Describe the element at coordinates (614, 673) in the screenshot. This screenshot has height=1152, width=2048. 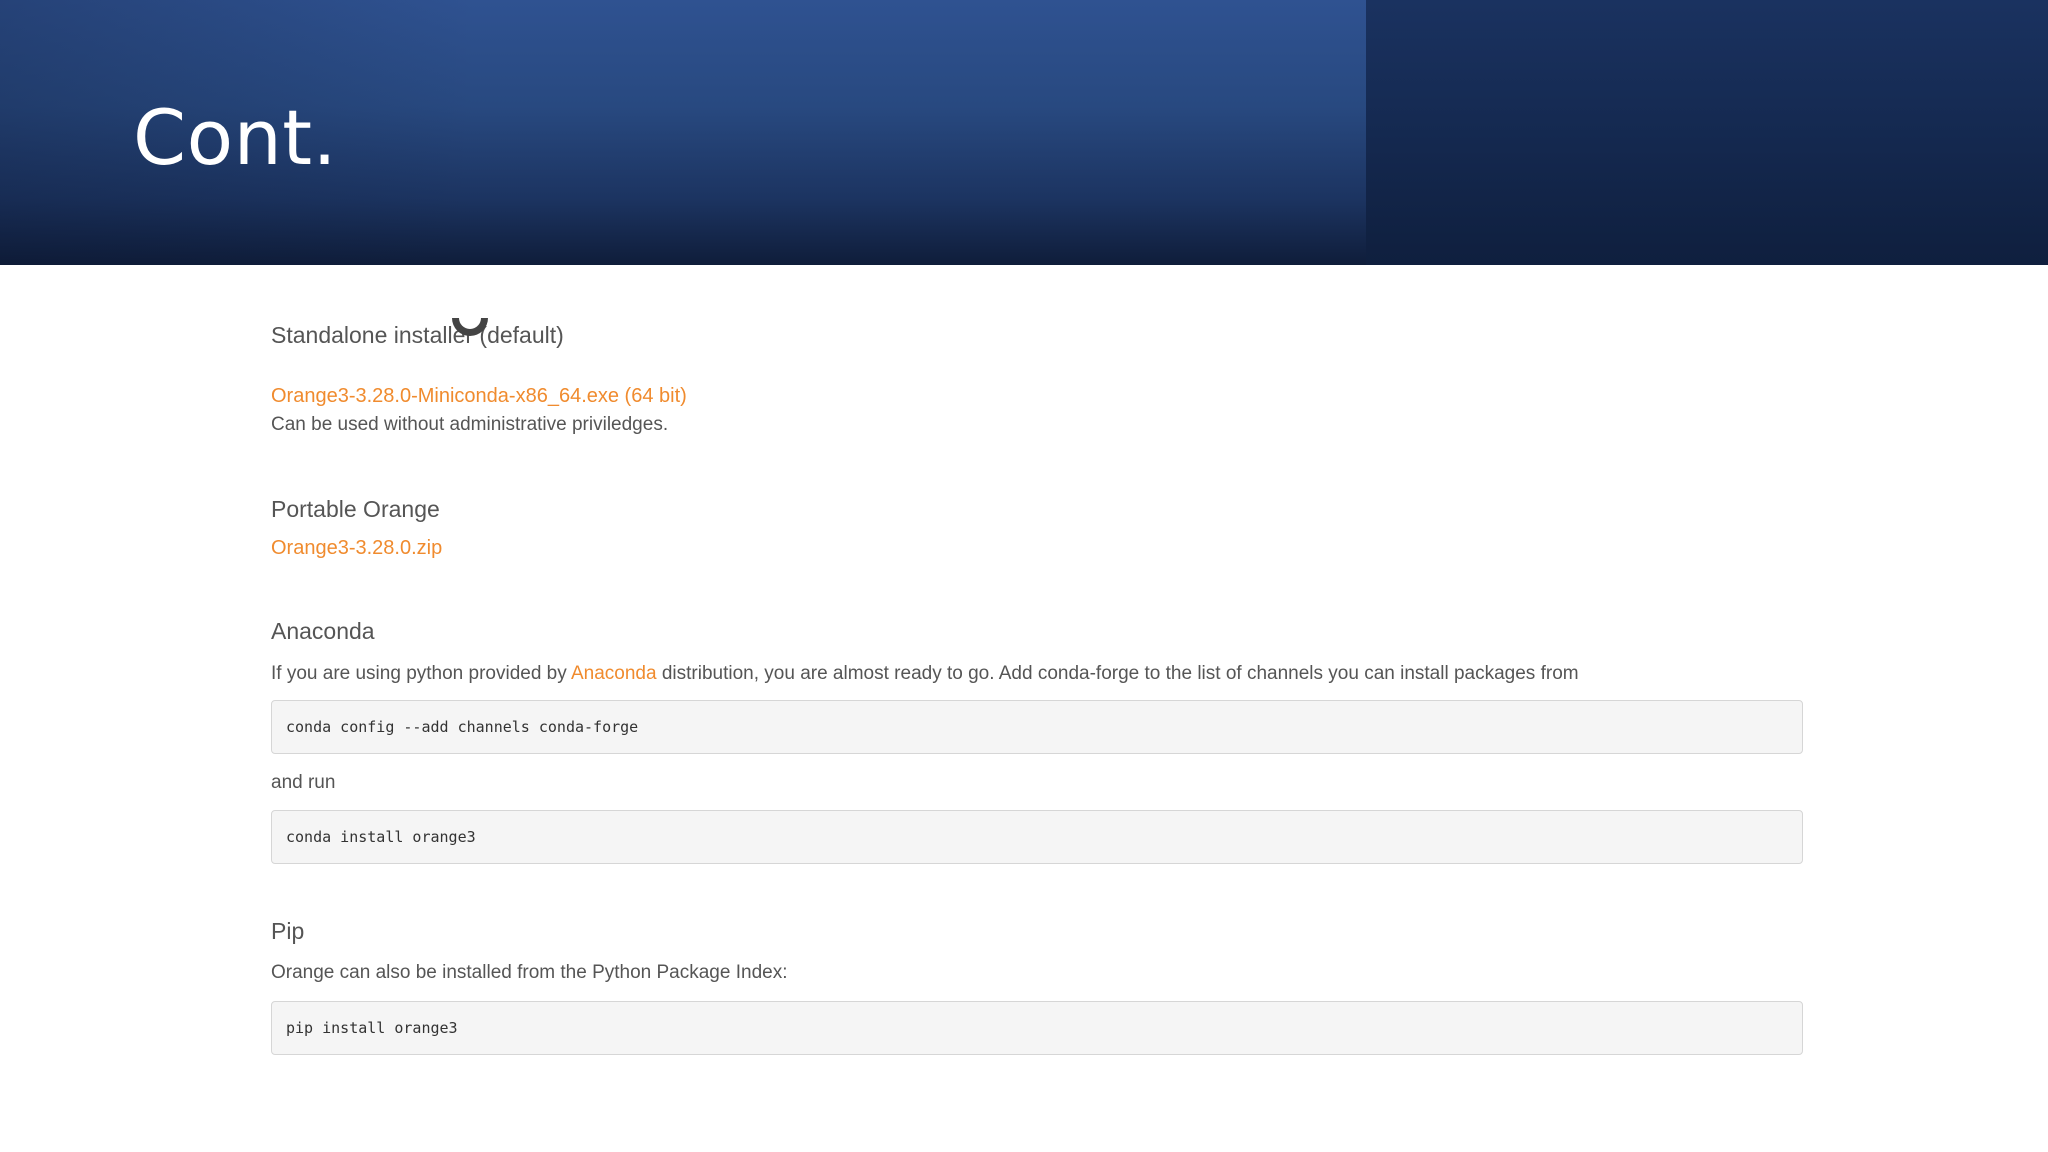
I see `anaconda-link: Anaconda` at that location.